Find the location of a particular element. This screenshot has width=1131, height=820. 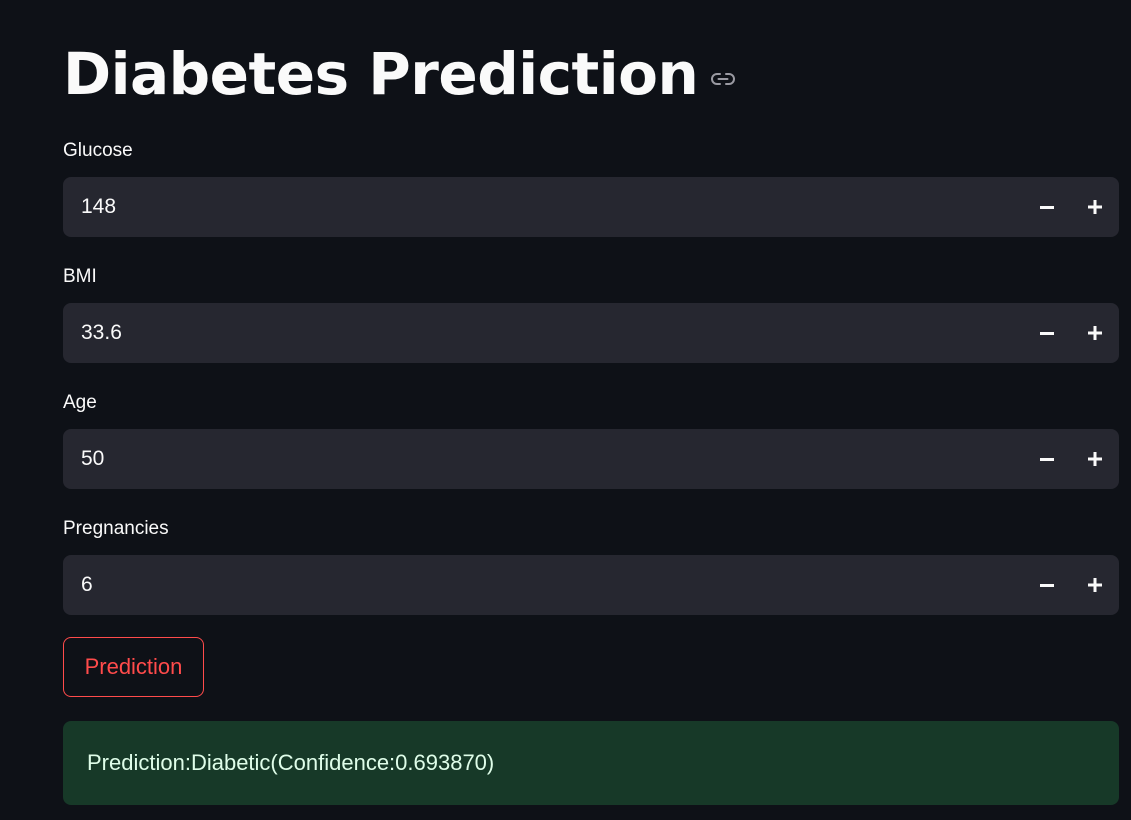

pregnancies-label: Pregnancies is located at coordinates (116, 528).